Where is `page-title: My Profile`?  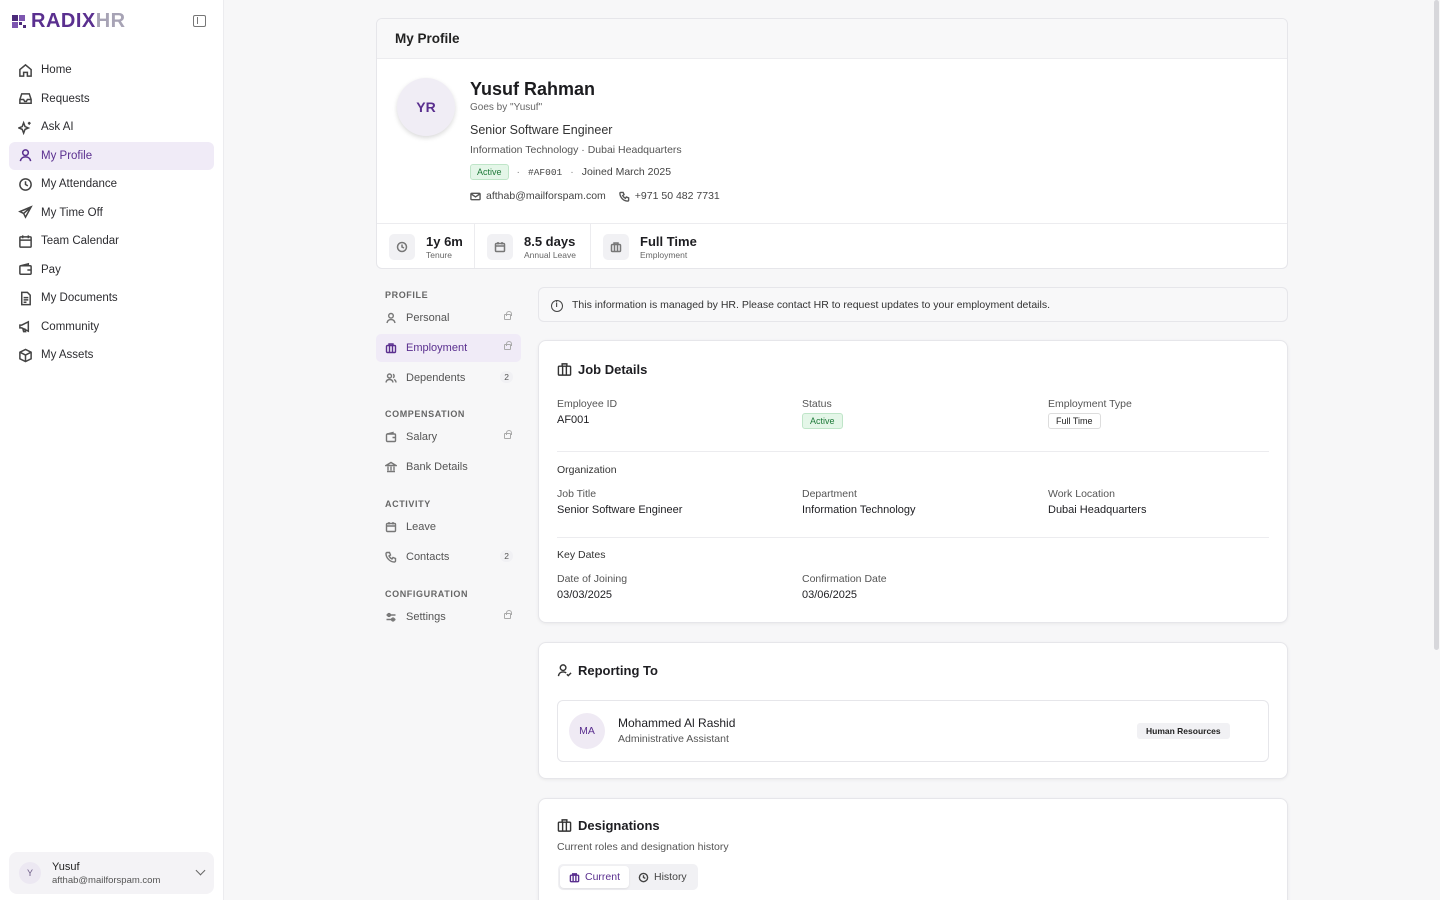 page-title: My Profile is located at coordinates (832, 39).